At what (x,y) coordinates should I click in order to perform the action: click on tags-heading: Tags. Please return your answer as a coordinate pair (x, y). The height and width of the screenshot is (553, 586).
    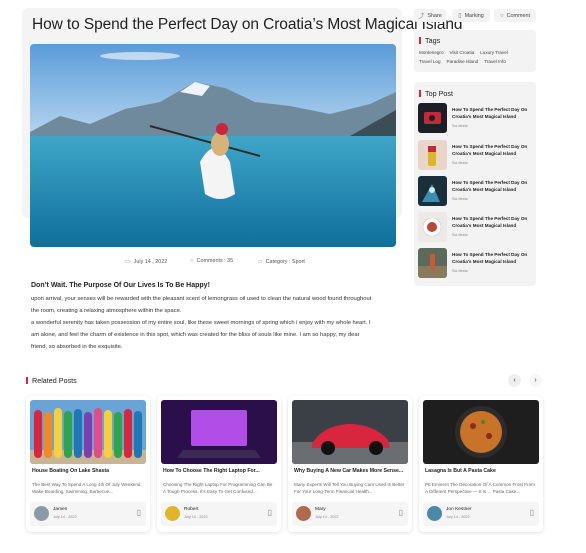
    Looking at the image, I should click on (429, 40).